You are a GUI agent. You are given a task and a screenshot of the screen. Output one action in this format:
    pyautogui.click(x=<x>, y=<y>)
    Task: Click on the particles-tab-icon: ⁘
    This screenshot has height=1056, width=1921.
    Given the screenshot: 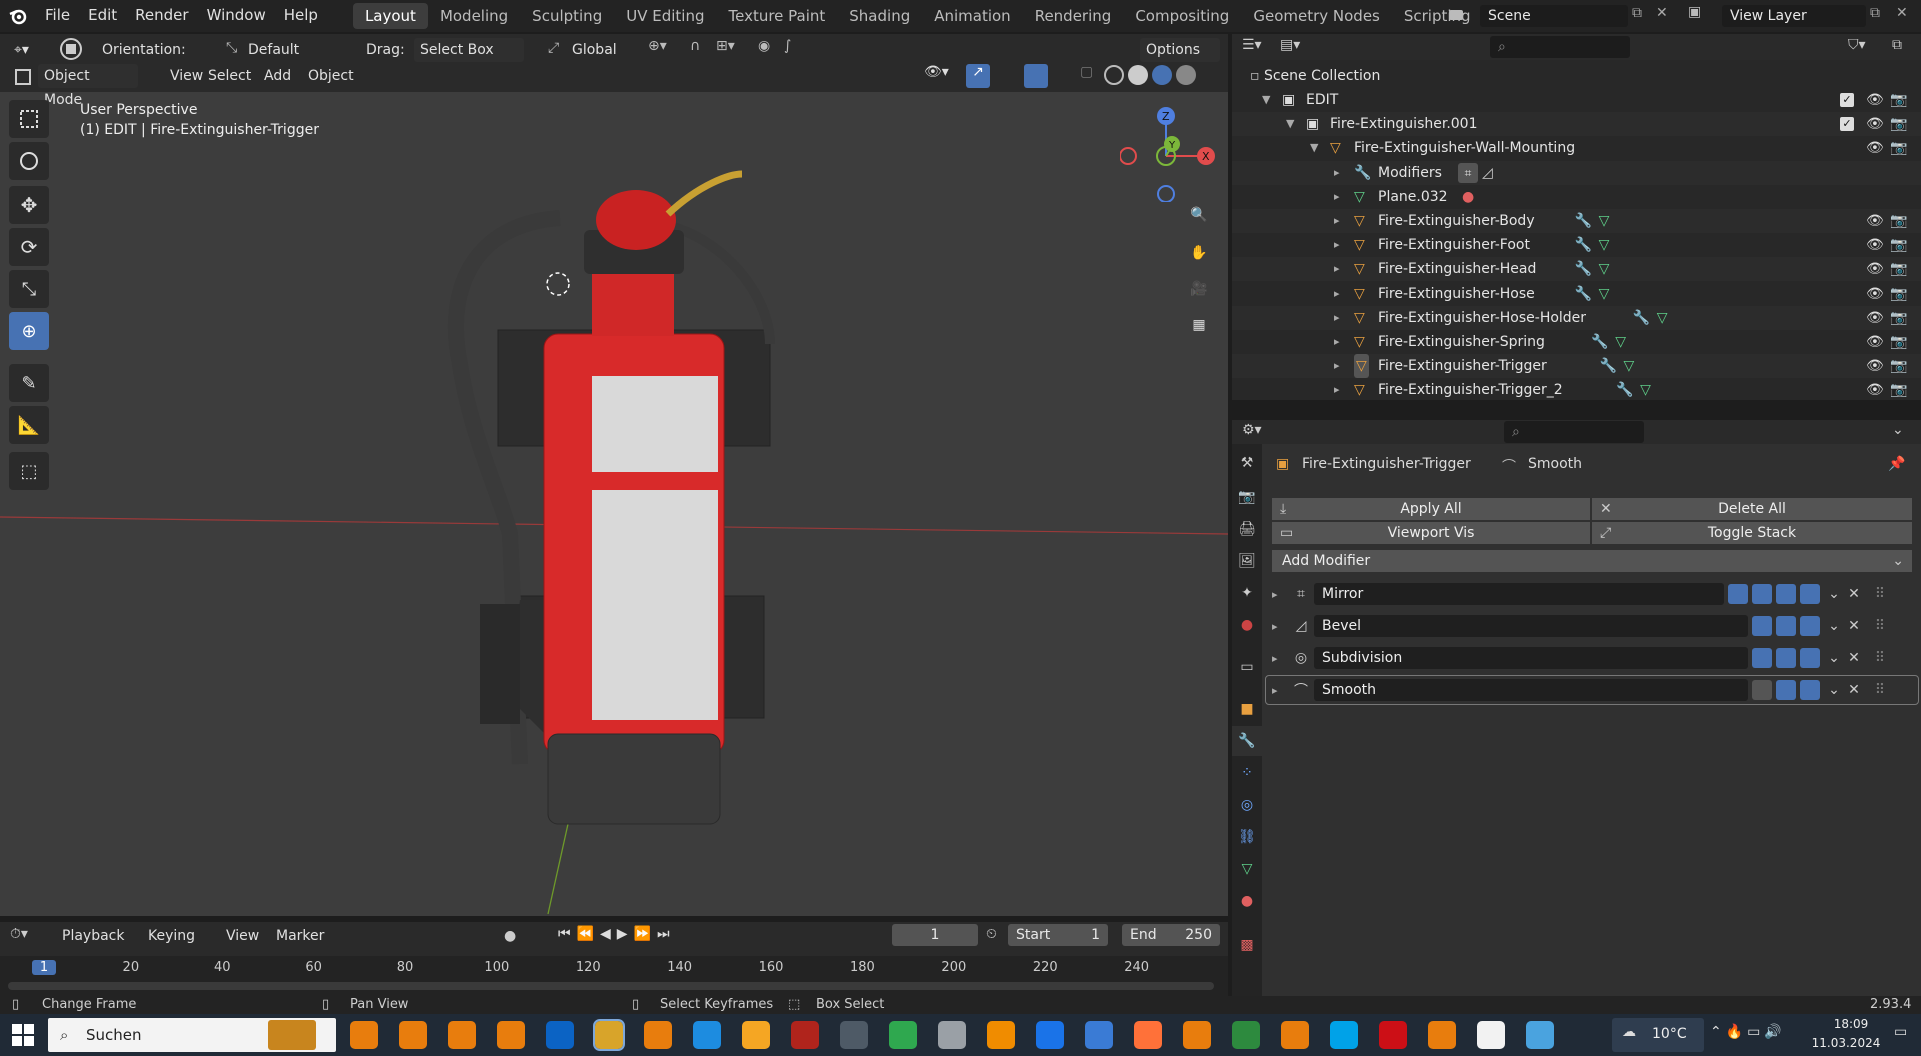 What is the action you would take?
    pyautogui.click(x=1247, y=773)
    